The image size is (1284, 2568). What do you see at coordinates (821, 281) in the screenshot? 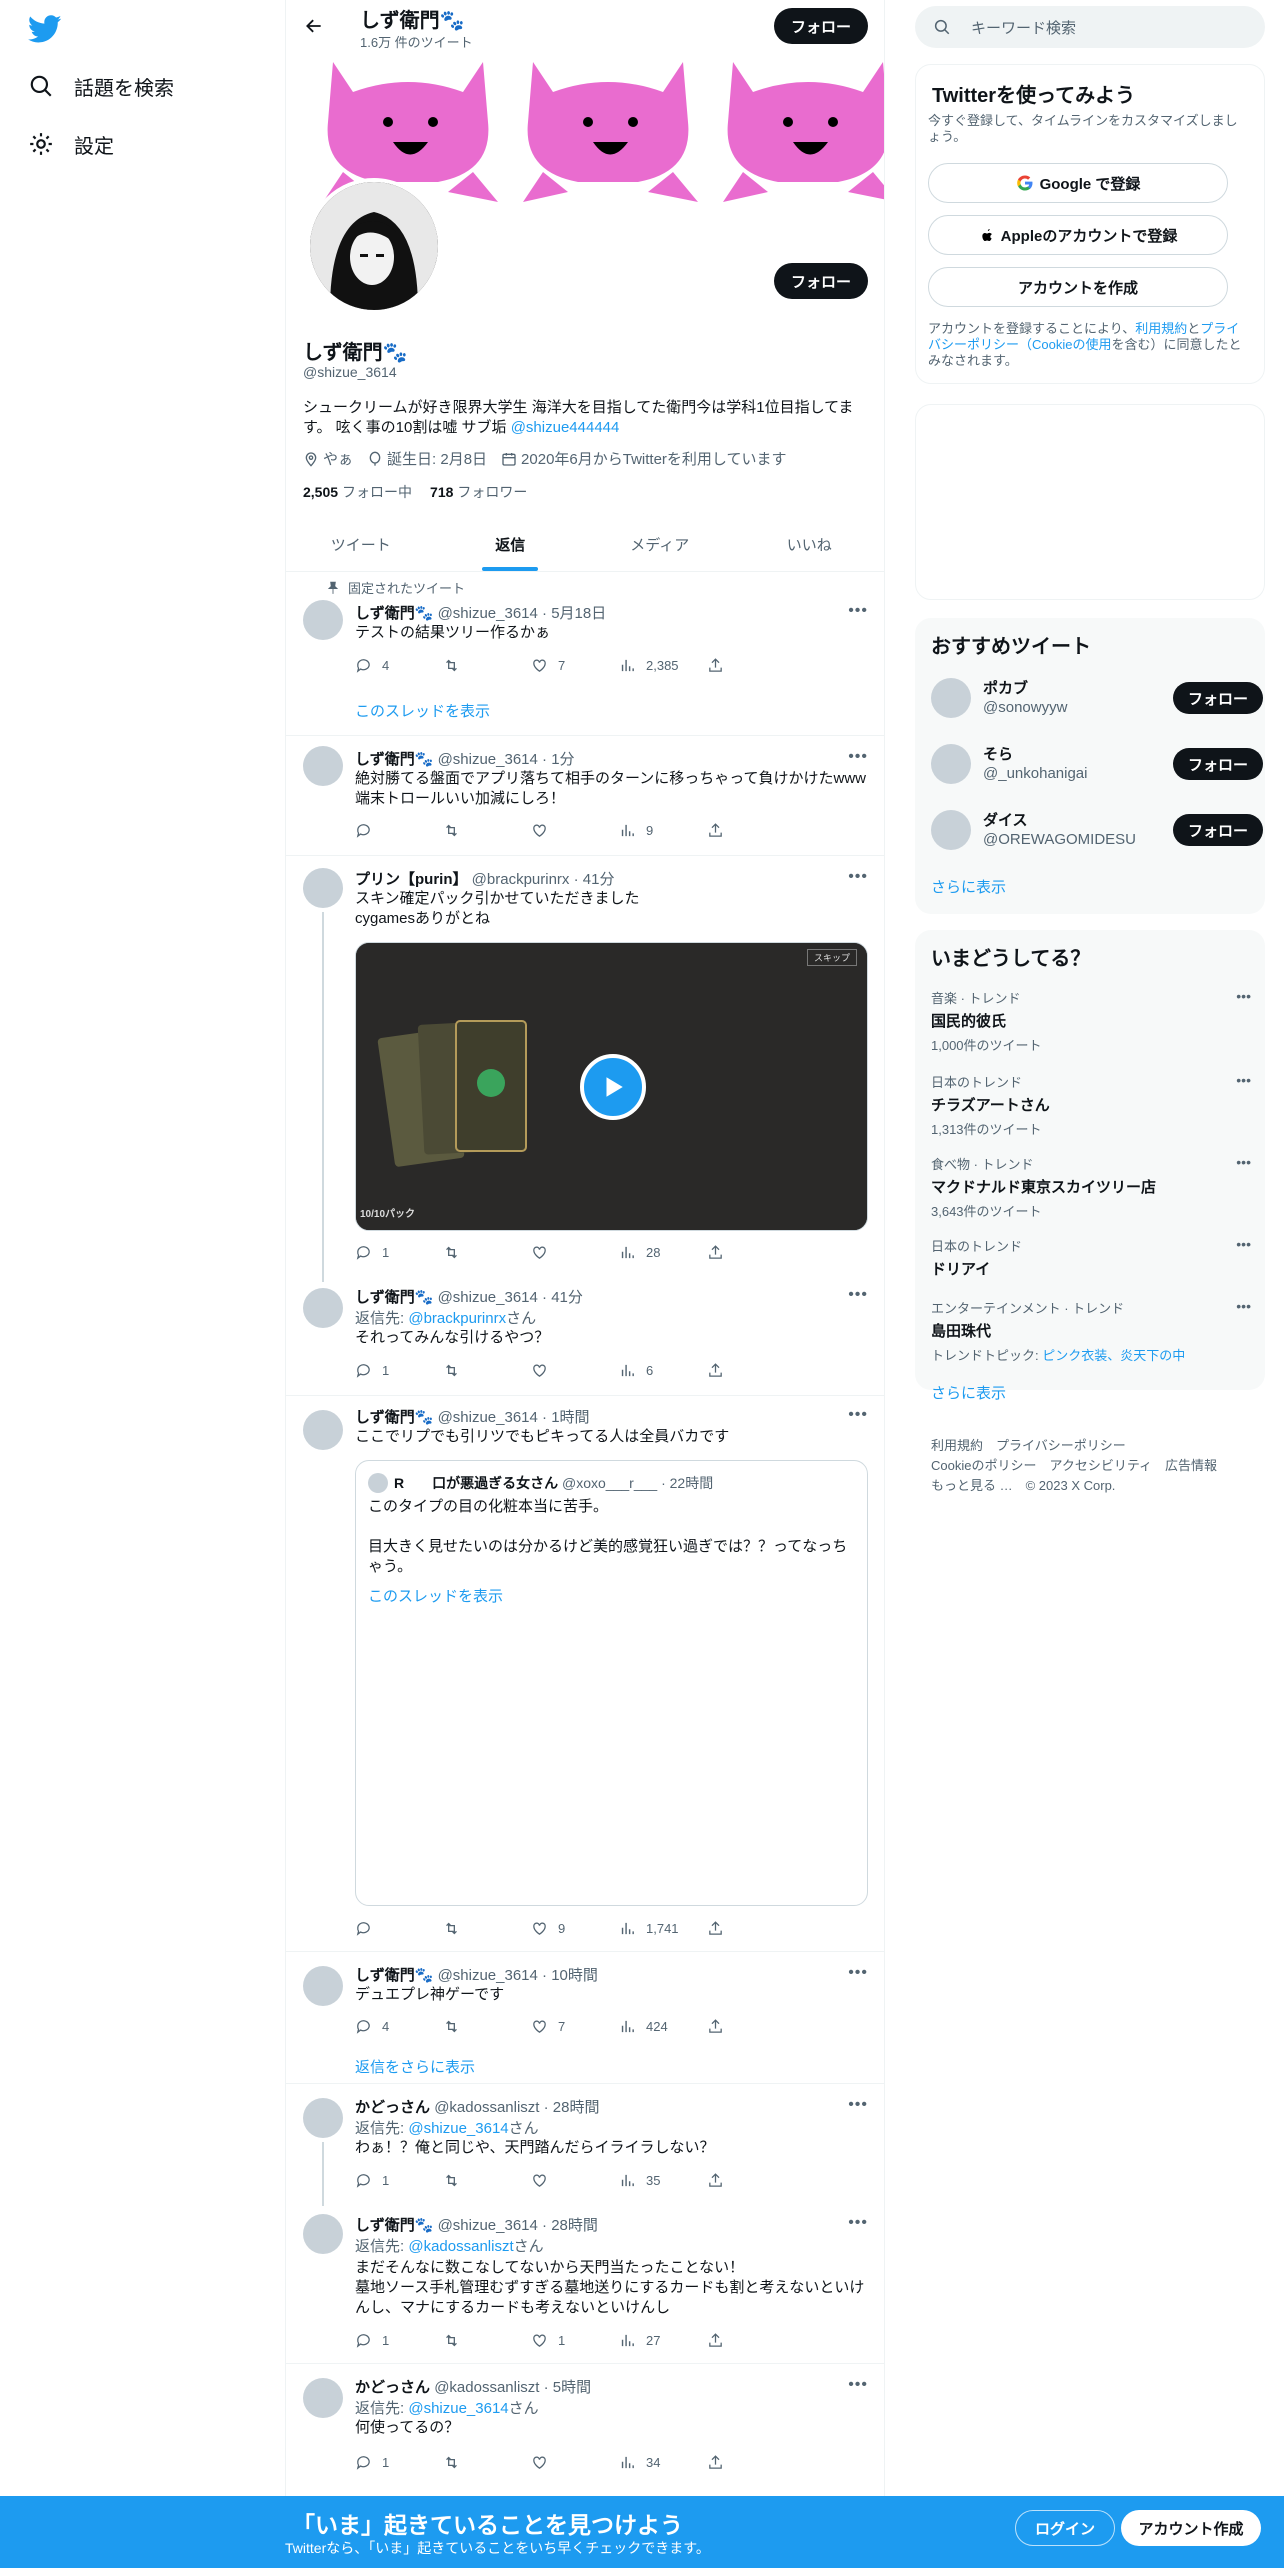
I see `profile-follow-button: フォロー` at bounding box center [821, 281].